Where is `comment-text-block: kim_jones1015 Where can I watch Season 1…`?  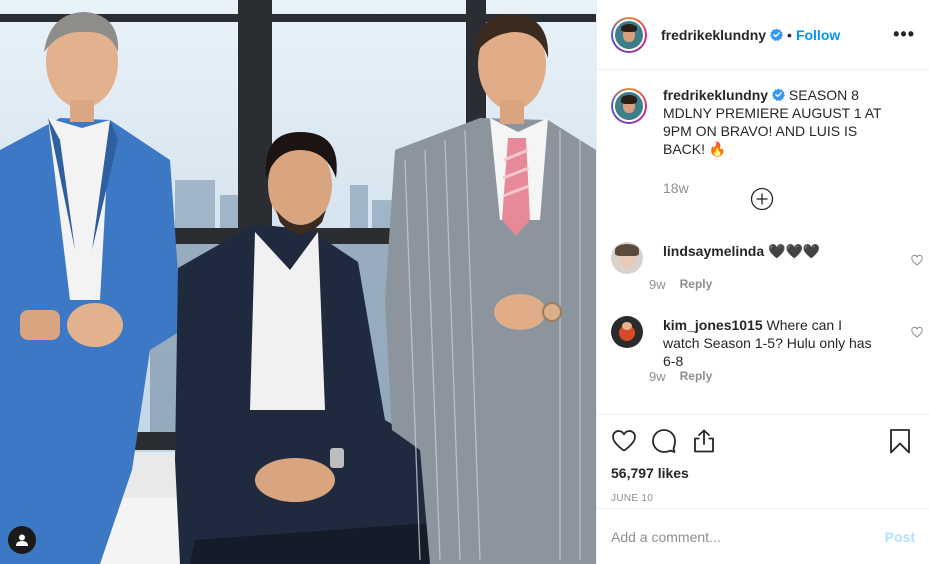 comment-text-block: kim_jones1015 Where can I watch Season 1… is located at coordinates (770, 343).